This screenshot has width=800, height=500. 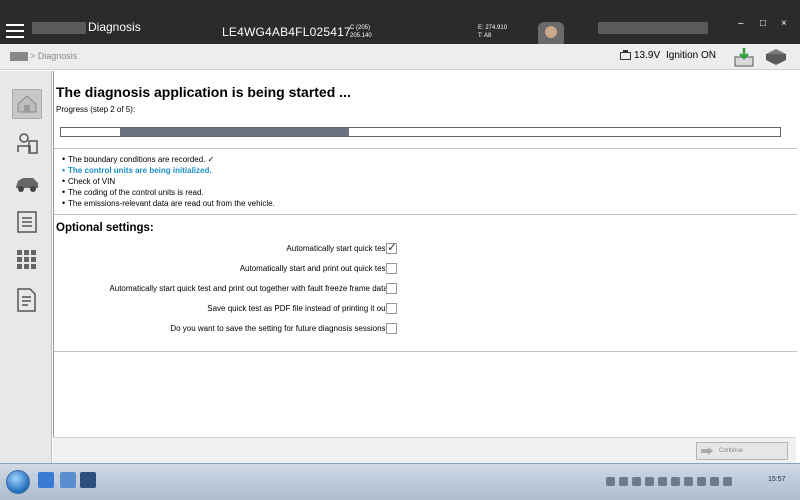 I want to click on blurred-user, so click(x=653, y=28).